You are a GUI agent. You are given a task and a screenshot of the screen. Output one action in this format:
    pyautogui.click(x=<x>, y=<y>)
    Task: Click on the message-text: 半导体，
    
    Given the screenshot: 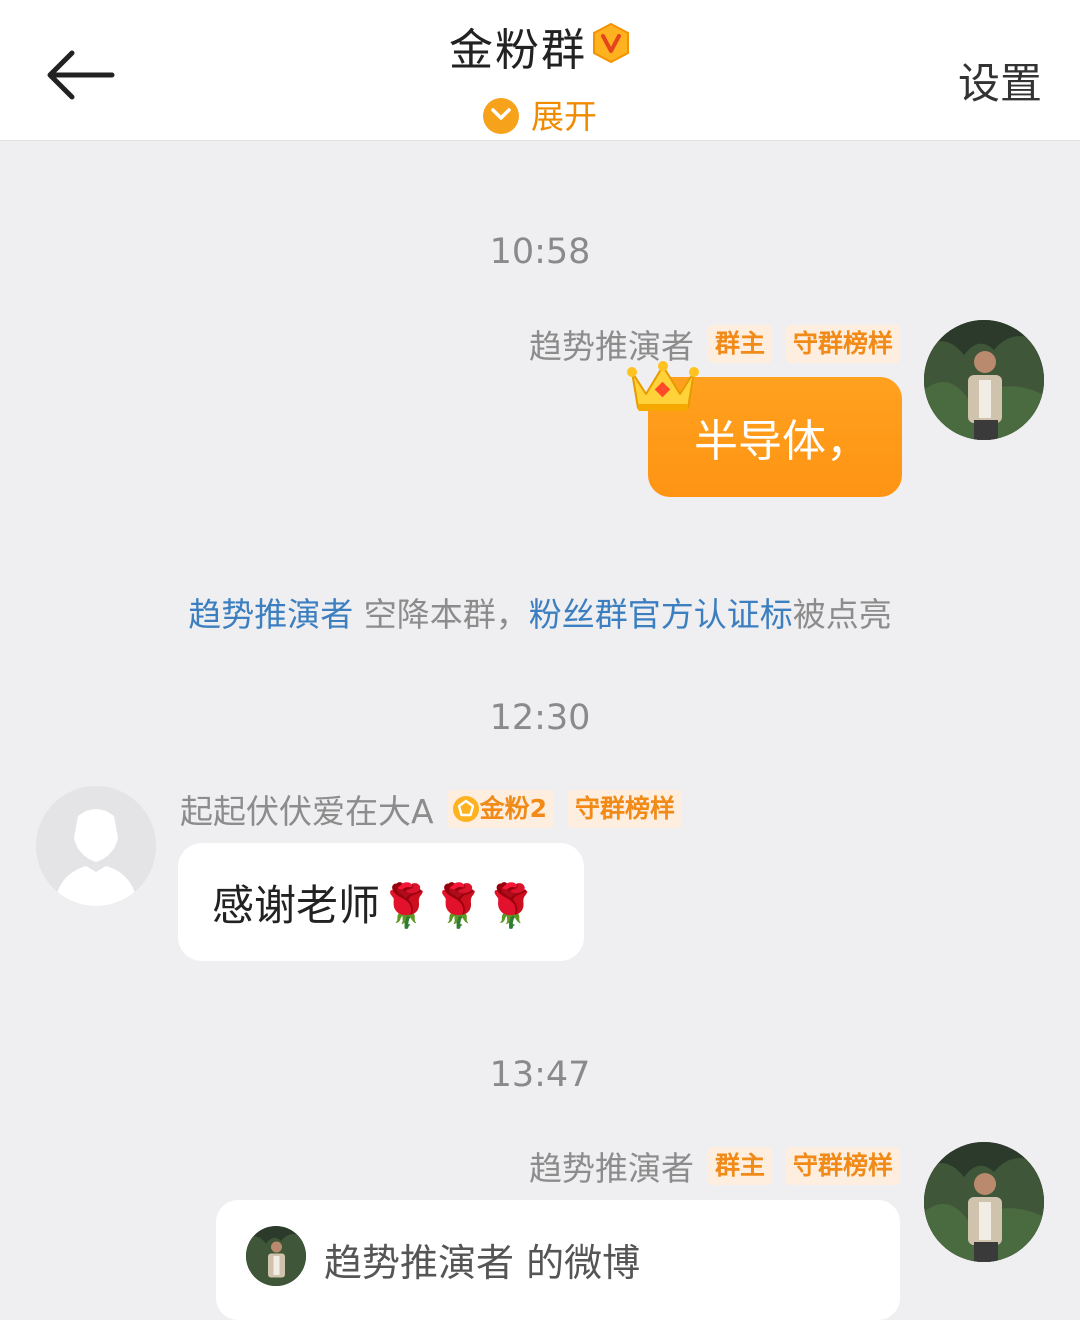 What is the action you would take?
    pyautogui.click(x=782, y=441)
    